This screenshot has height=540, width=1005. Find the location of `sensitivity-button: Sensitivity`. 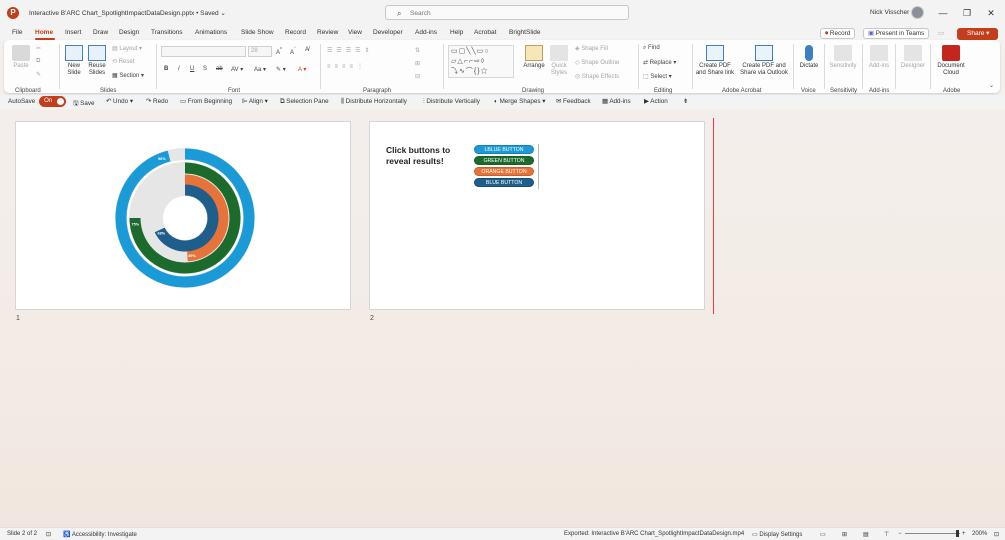

sensitivity-button: Sensitivity is located at coordinates (843, 57).